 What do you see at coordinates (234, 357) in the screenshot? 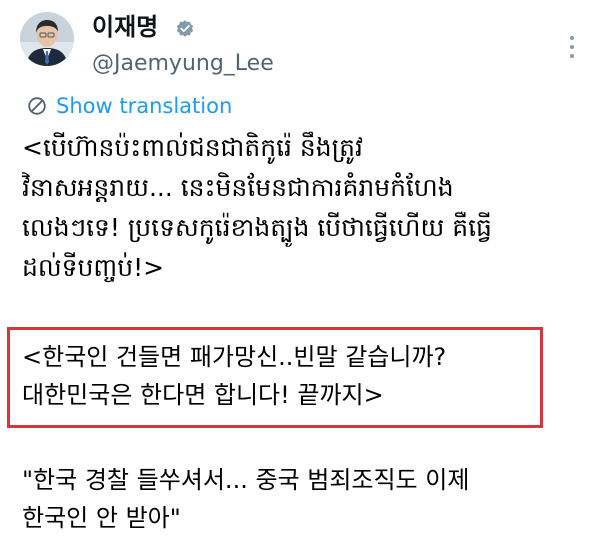
I see `tweet-text-line: <한국인 건들면 패가망신..빈말 같습니까?` at bounding box center [234, 357].